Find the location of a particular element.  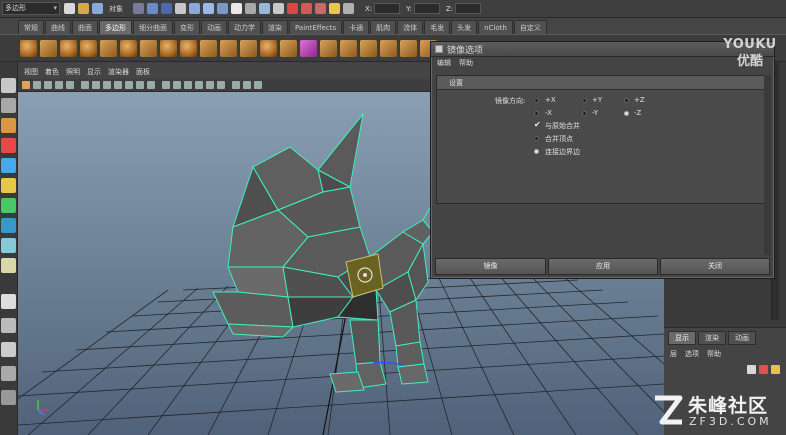

input-mode-icon is located at coordinates (348, 8).